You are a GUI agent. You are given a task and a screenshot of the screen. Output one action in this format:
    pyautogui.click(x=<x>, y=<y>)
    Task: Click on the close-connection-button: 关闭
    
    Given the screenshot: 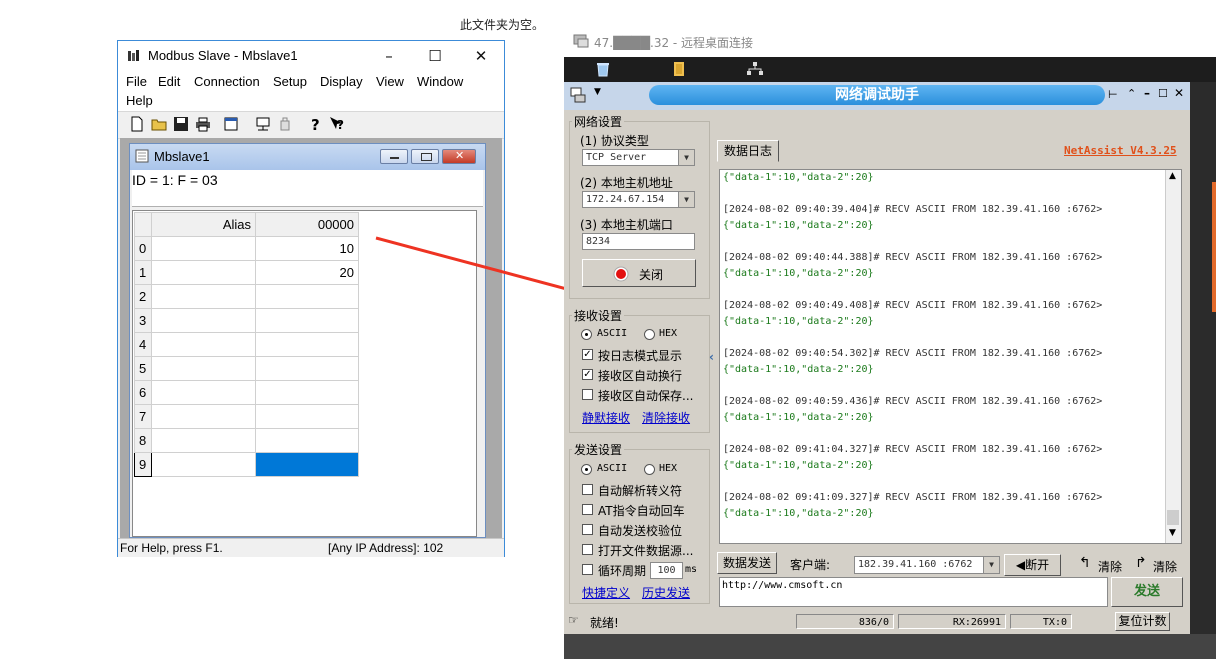 What is the action you would take?
    pyautogui.click(x=639, y=273)
    